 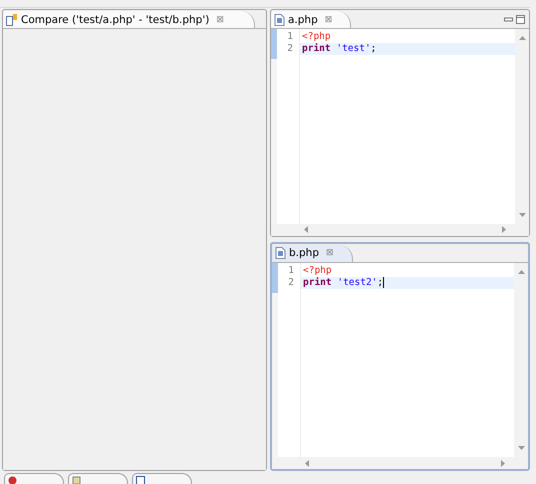 I want to click on text-caret, so click(x=383, y=282).